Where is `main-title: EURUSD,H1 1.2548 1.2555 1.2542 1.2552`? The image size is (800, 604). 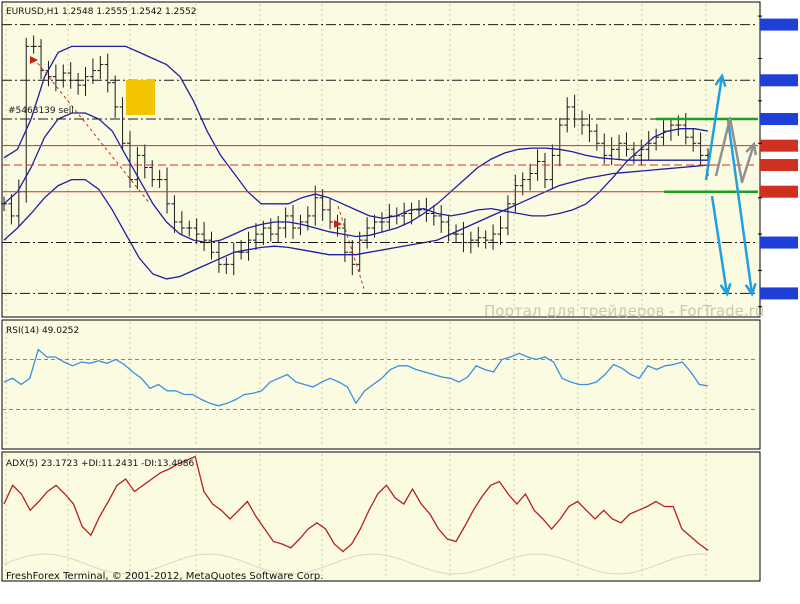 main-title: EURUSD,H1 1.2548 1.2555 1.2542 1.2552 is located at coordinates (101, 12).